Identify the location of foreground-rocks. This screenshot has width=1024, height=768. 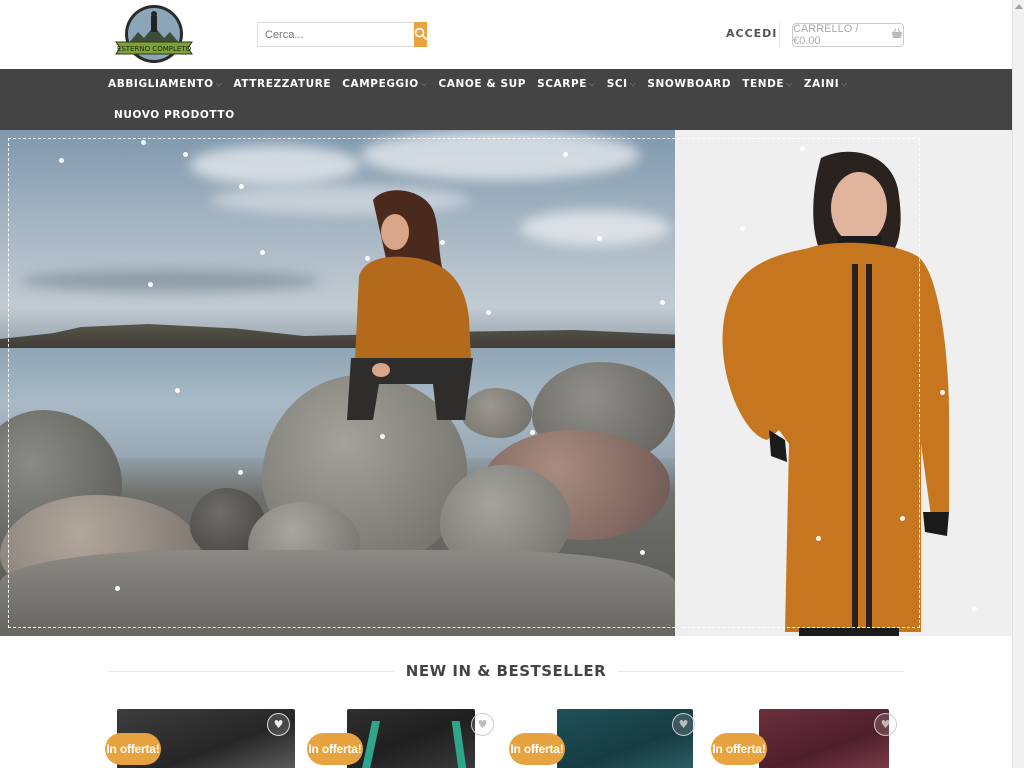
(337, 593).